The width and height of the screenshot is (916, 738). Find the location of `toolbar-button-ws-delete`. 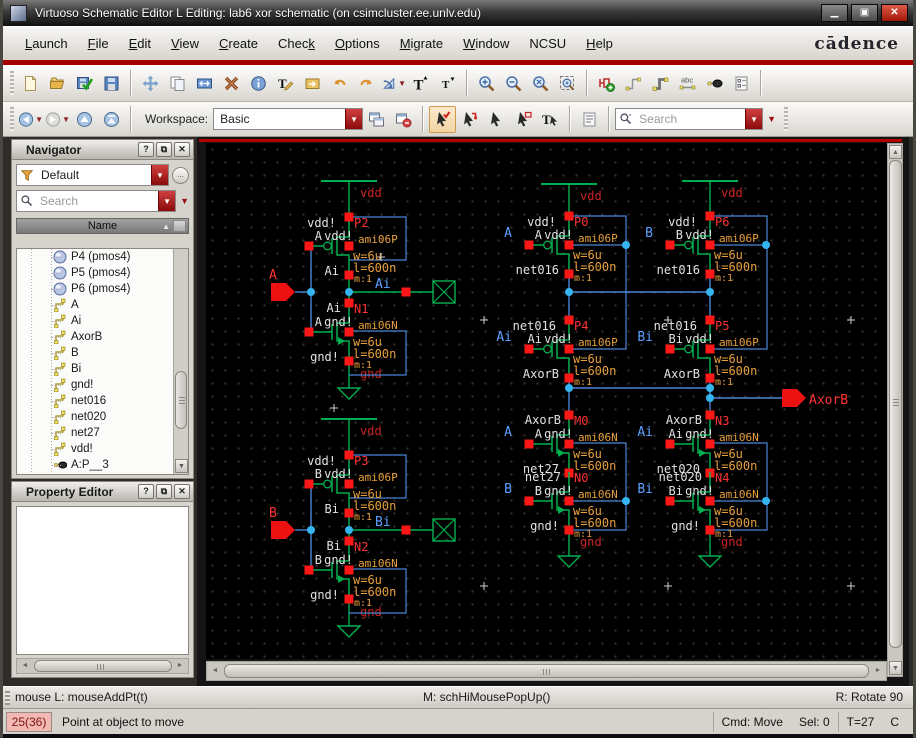

toolbar-button-ws-delete is located at coordinates (403, 119).